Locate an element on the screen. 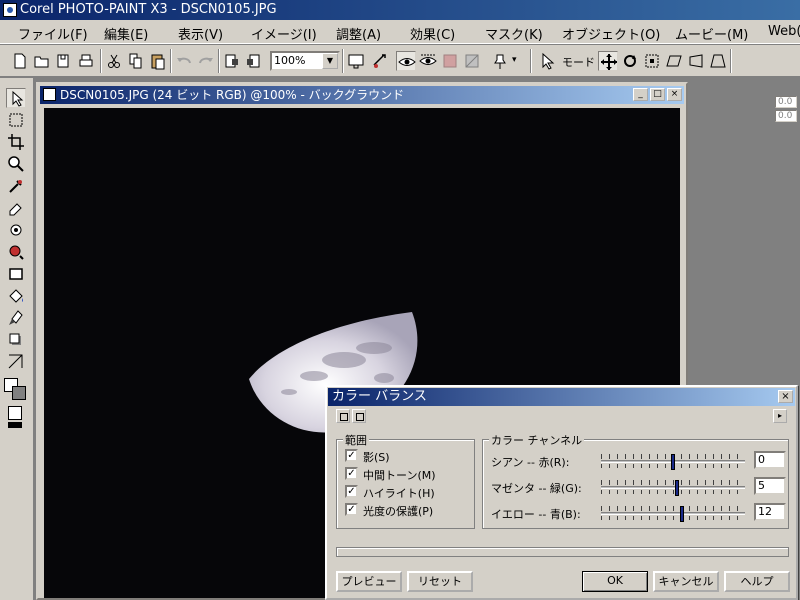  help-button: ヘルプ is located at coordinates (757, 581).